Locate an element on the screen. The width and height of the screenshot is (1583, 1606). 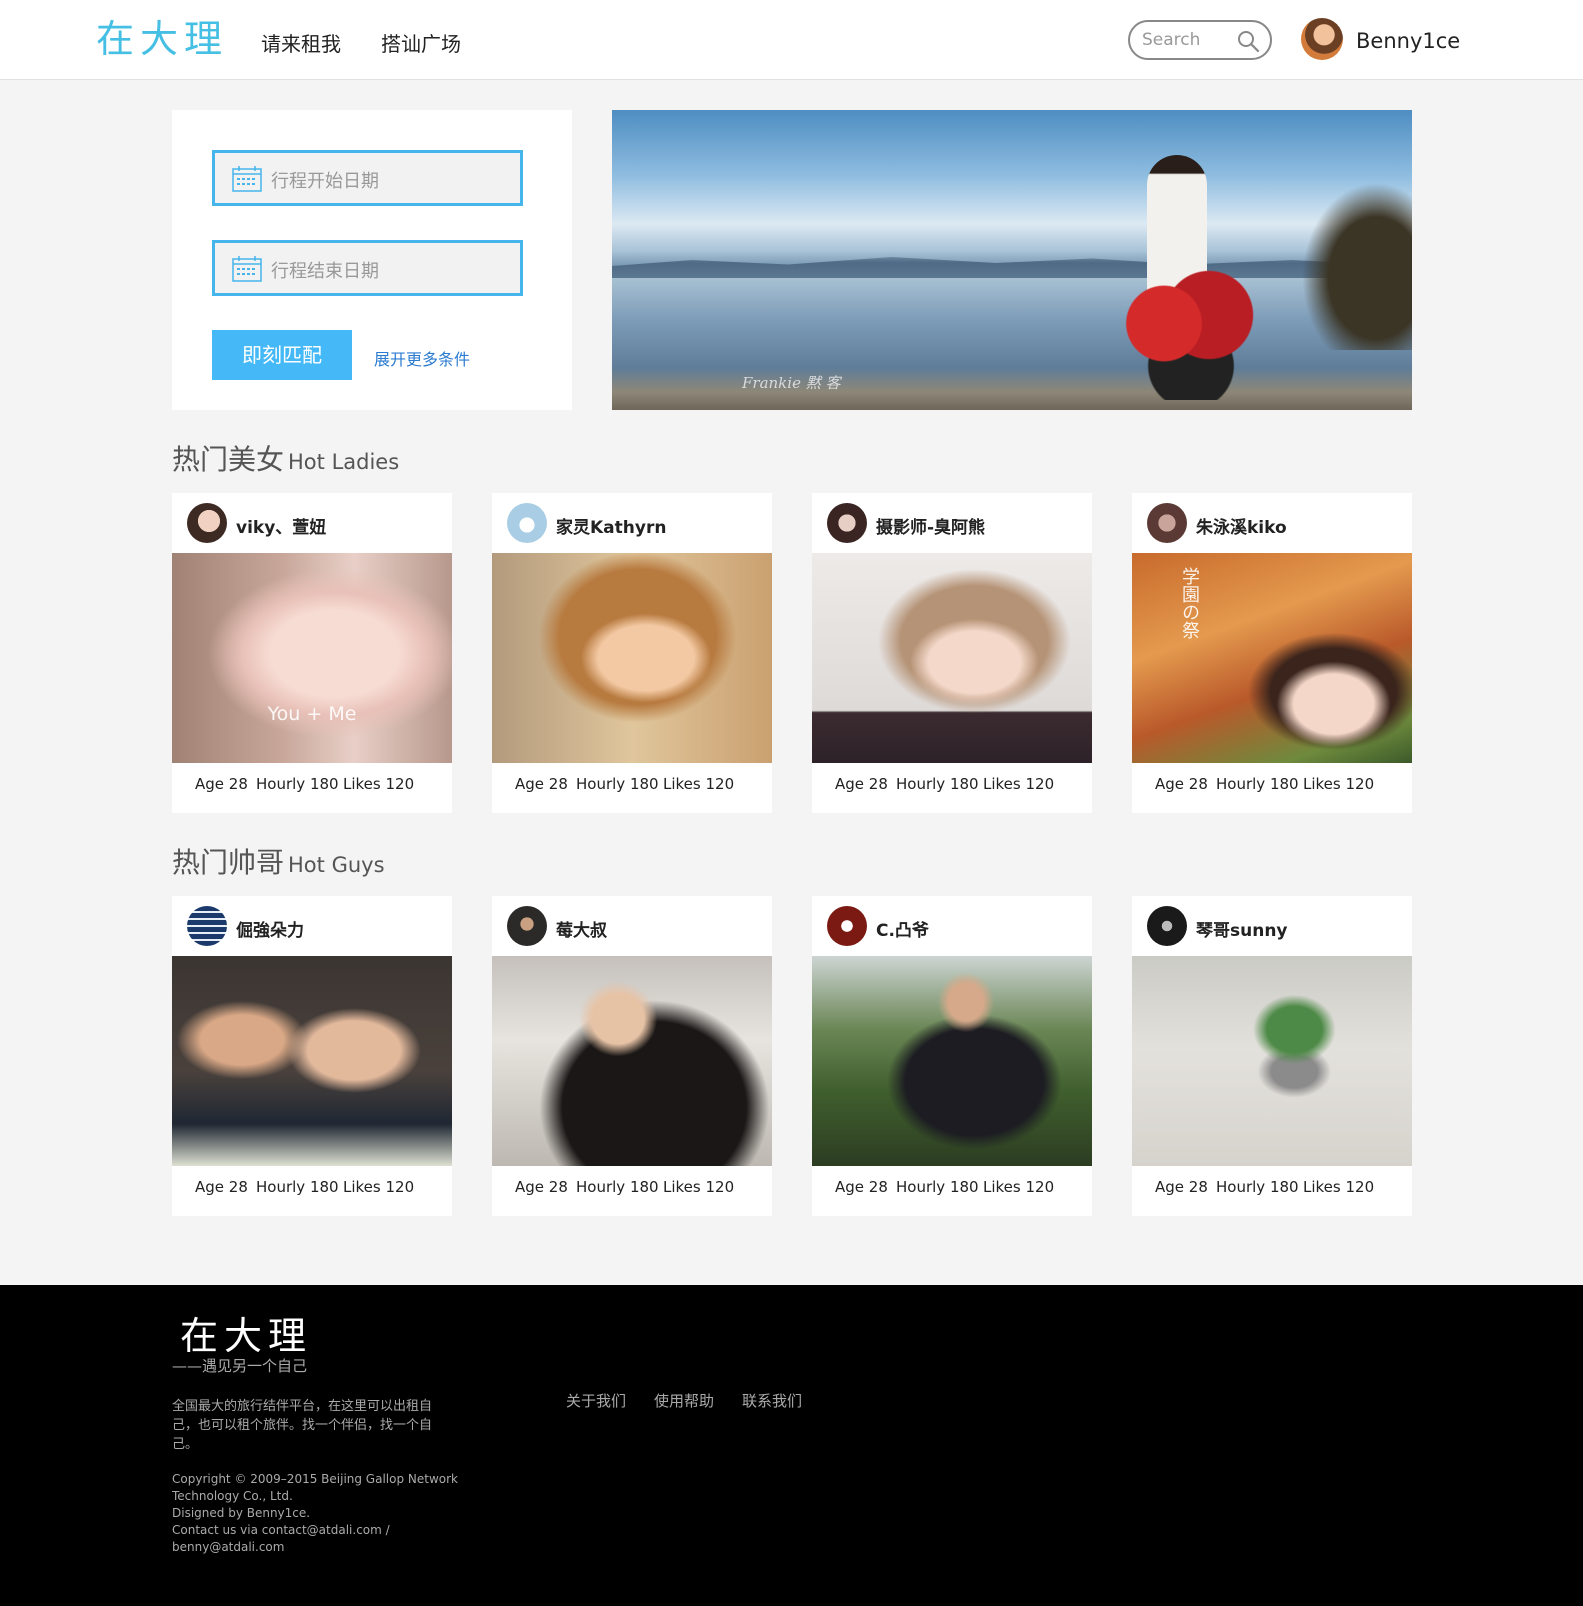
profile-name: C.凸爷 is located at coordinates (902, 928).